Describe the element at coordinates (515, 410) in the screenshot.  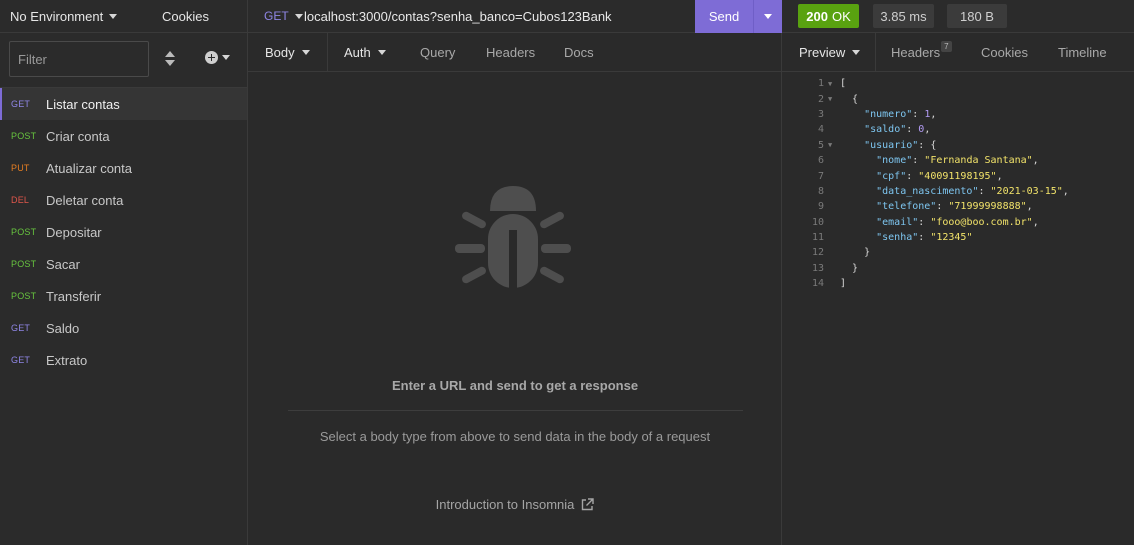
I see `divider` at that location.